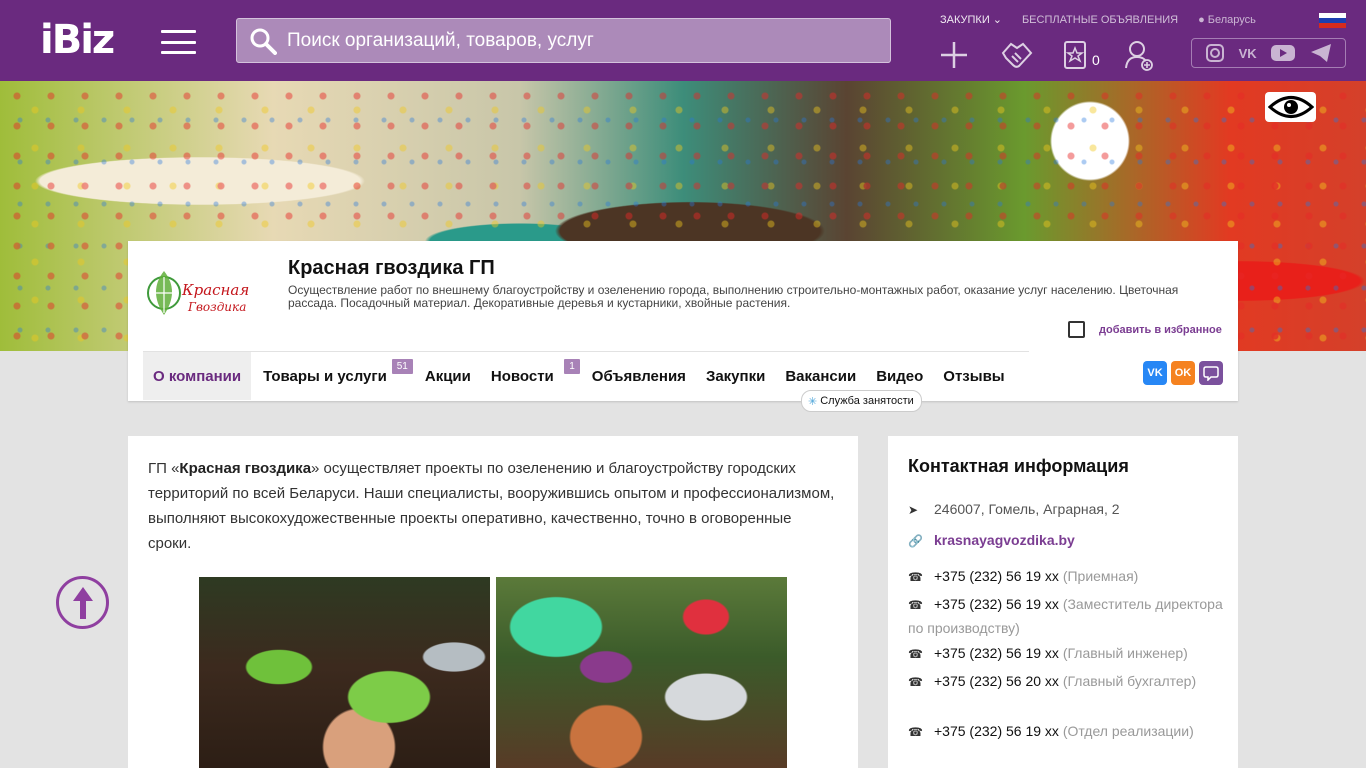 This screenshot has width=1366, height=768. What do you see at coordinates (1096, 60) in the screenshot?
I see `favorites-count: 0` at bounding box center [1096, 60].